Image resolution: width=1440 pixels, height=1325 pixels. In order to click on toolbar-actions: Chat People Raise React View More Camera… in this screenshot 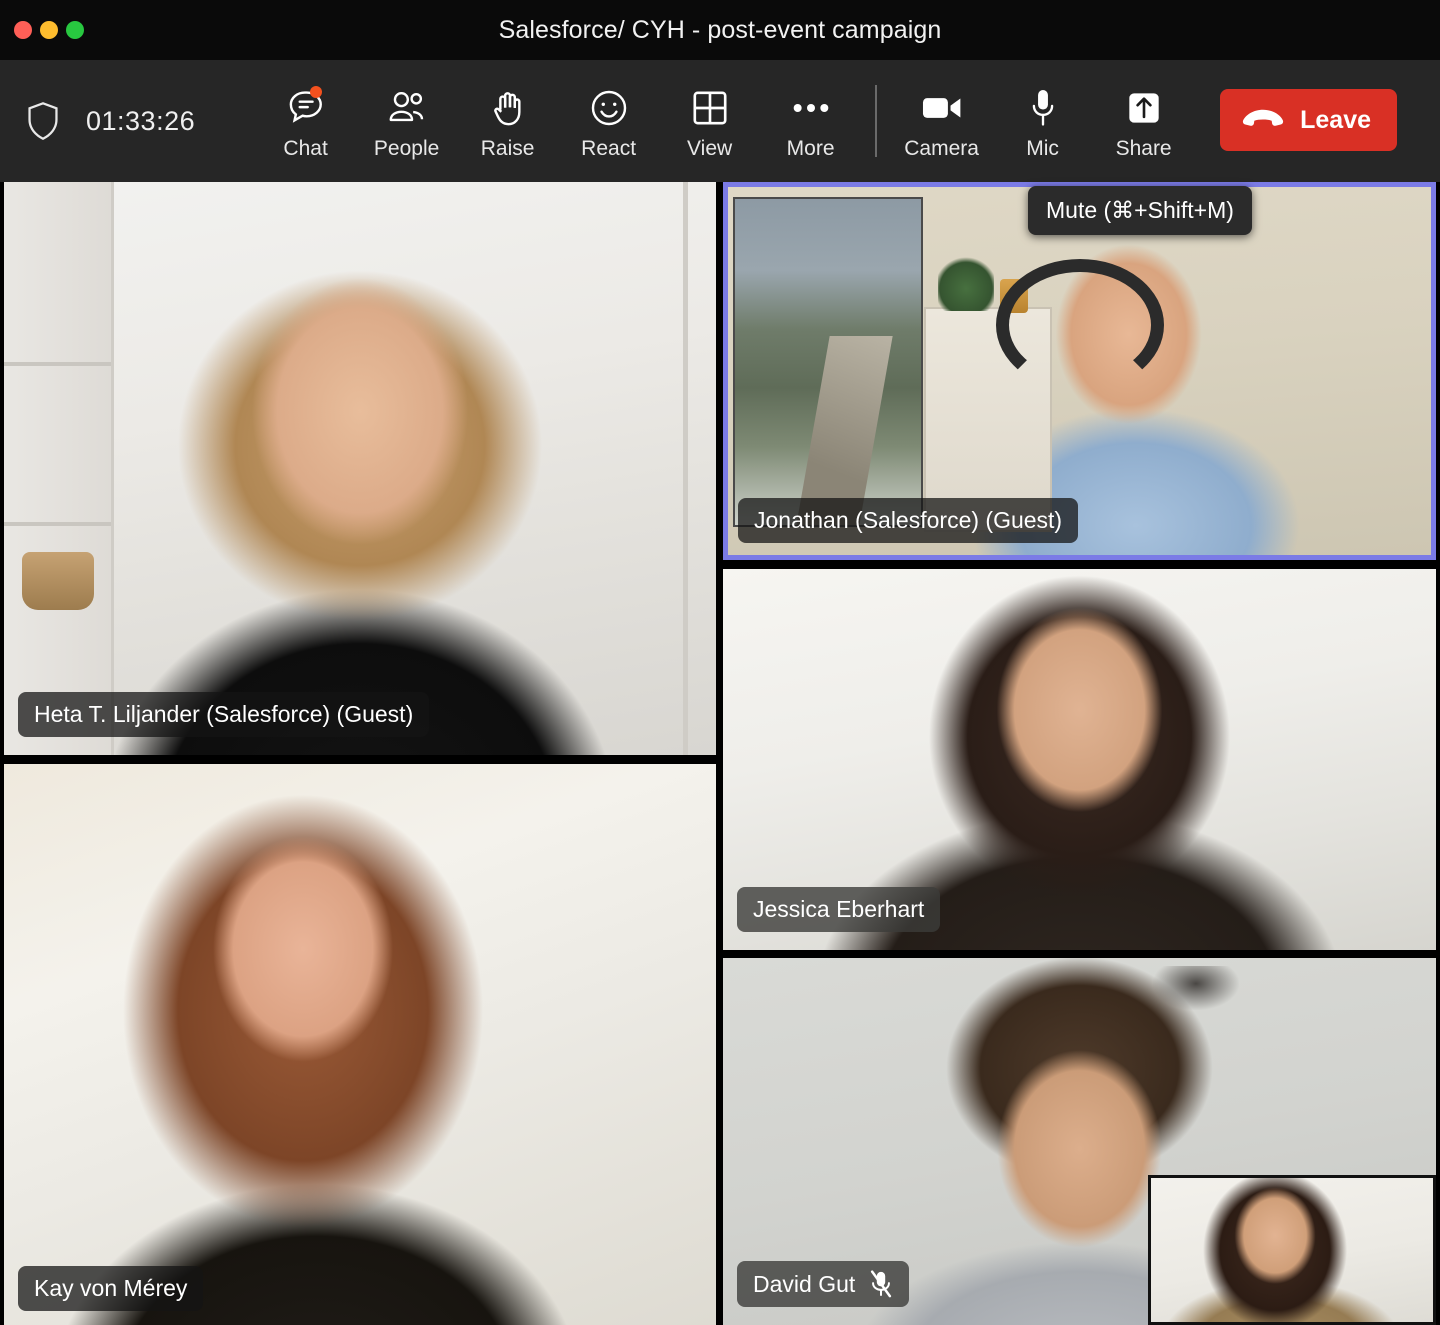, I will do `click(826, 121)`.